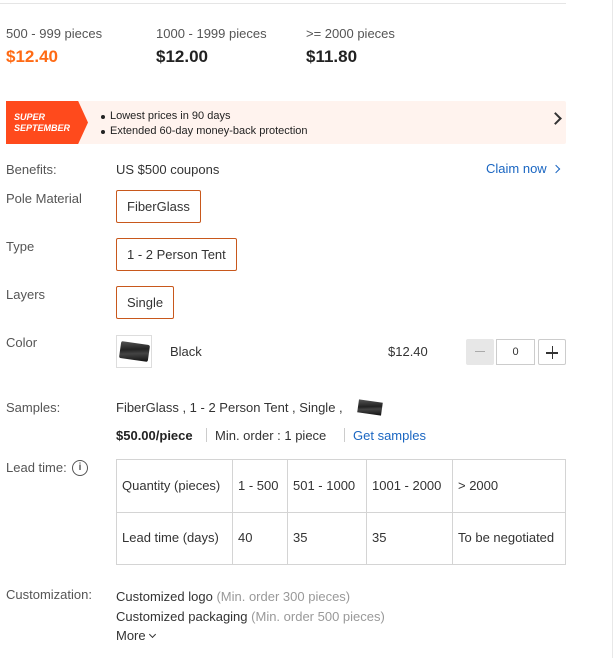 The width and height of the screenshot is (615, 658). I want to click on badge-line-2: SEPTEMBER, so click(42, 128).